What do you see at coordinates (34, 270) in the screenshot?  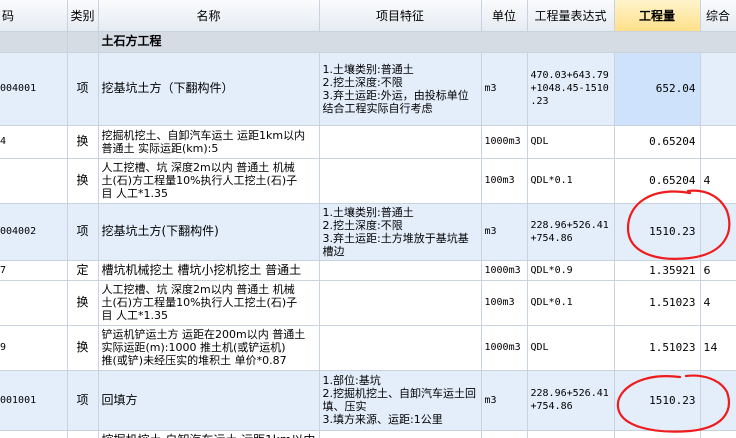 I see `cell-code: 7` at bounding box center [34, 270].